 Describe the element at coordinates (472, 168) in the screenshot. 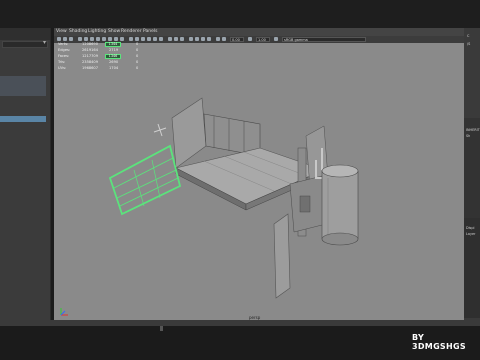

I see `channel-box-attributes: INHERIT Sh` at that location.